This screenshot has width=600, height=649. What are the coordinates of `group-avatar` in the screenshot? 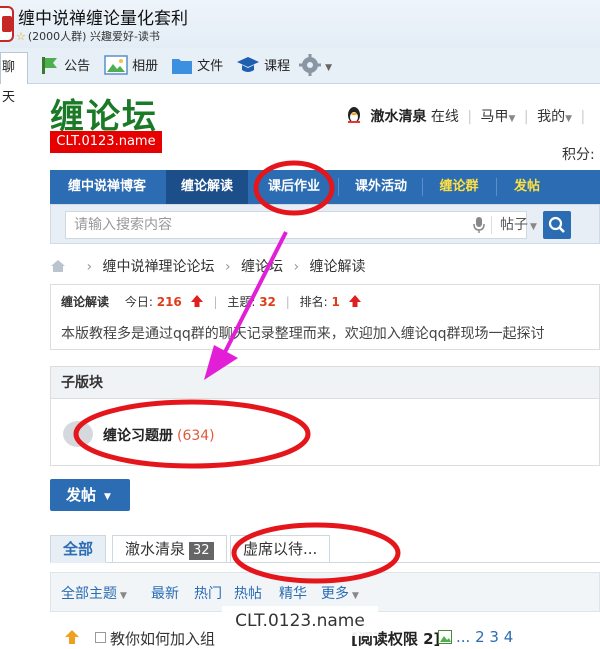 It's located at (7, 24).